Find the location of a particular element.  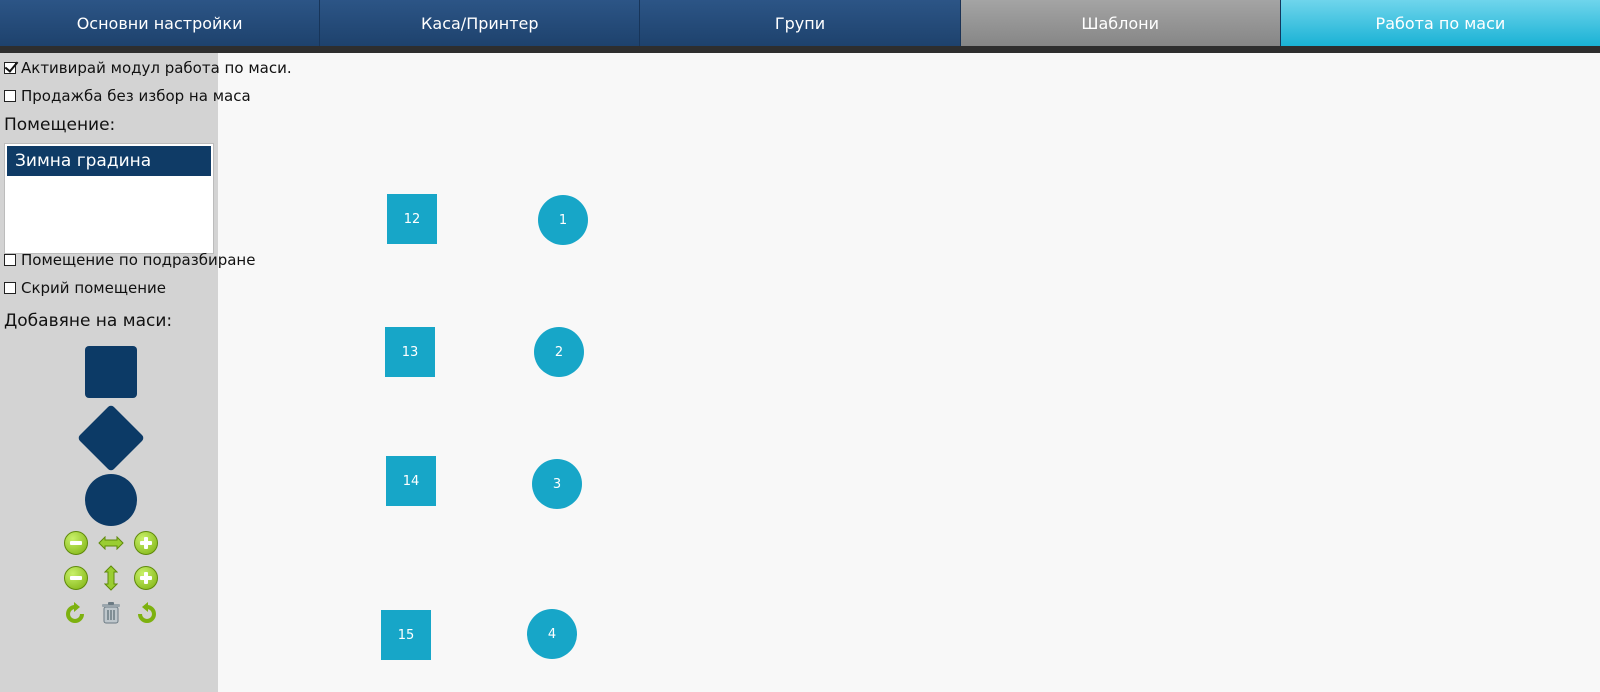

add-round-table-shape is located at coordinates (111, 500).